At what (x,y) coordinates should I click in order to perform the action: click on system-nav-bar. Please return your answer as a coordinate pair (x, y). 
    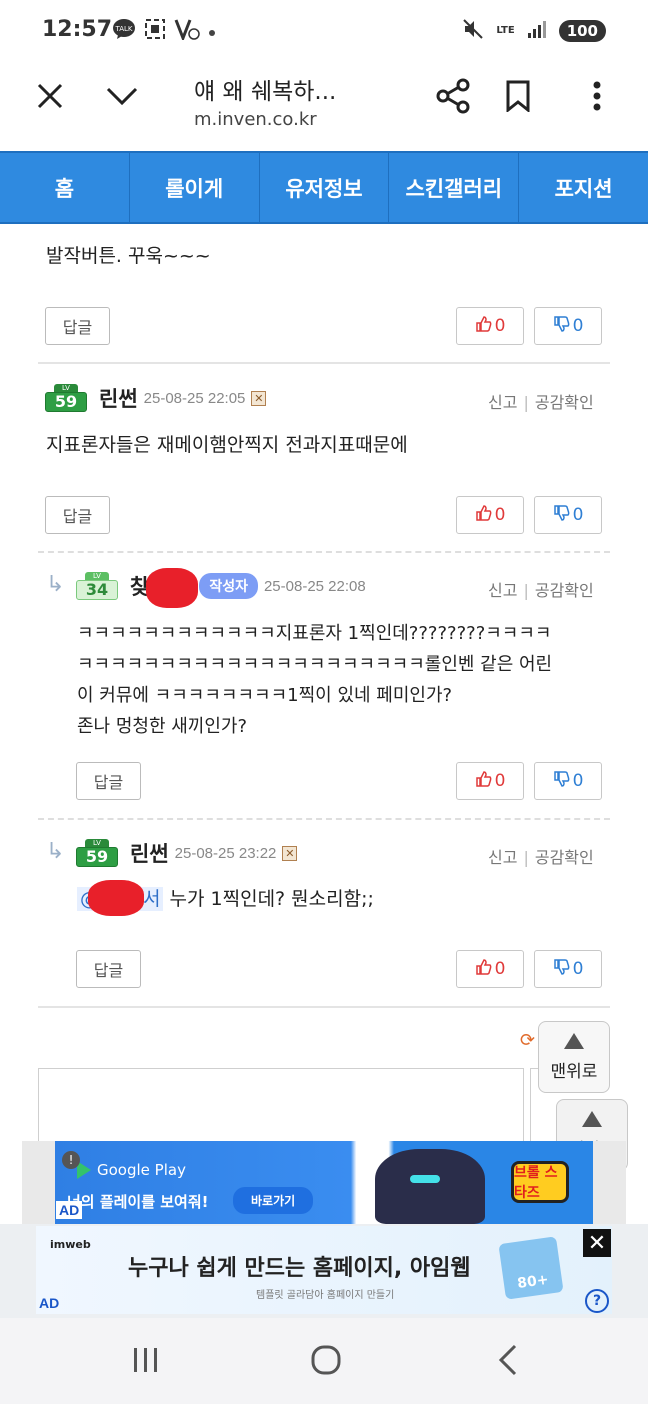
    Looking at the image, I should click on (324, 1361).